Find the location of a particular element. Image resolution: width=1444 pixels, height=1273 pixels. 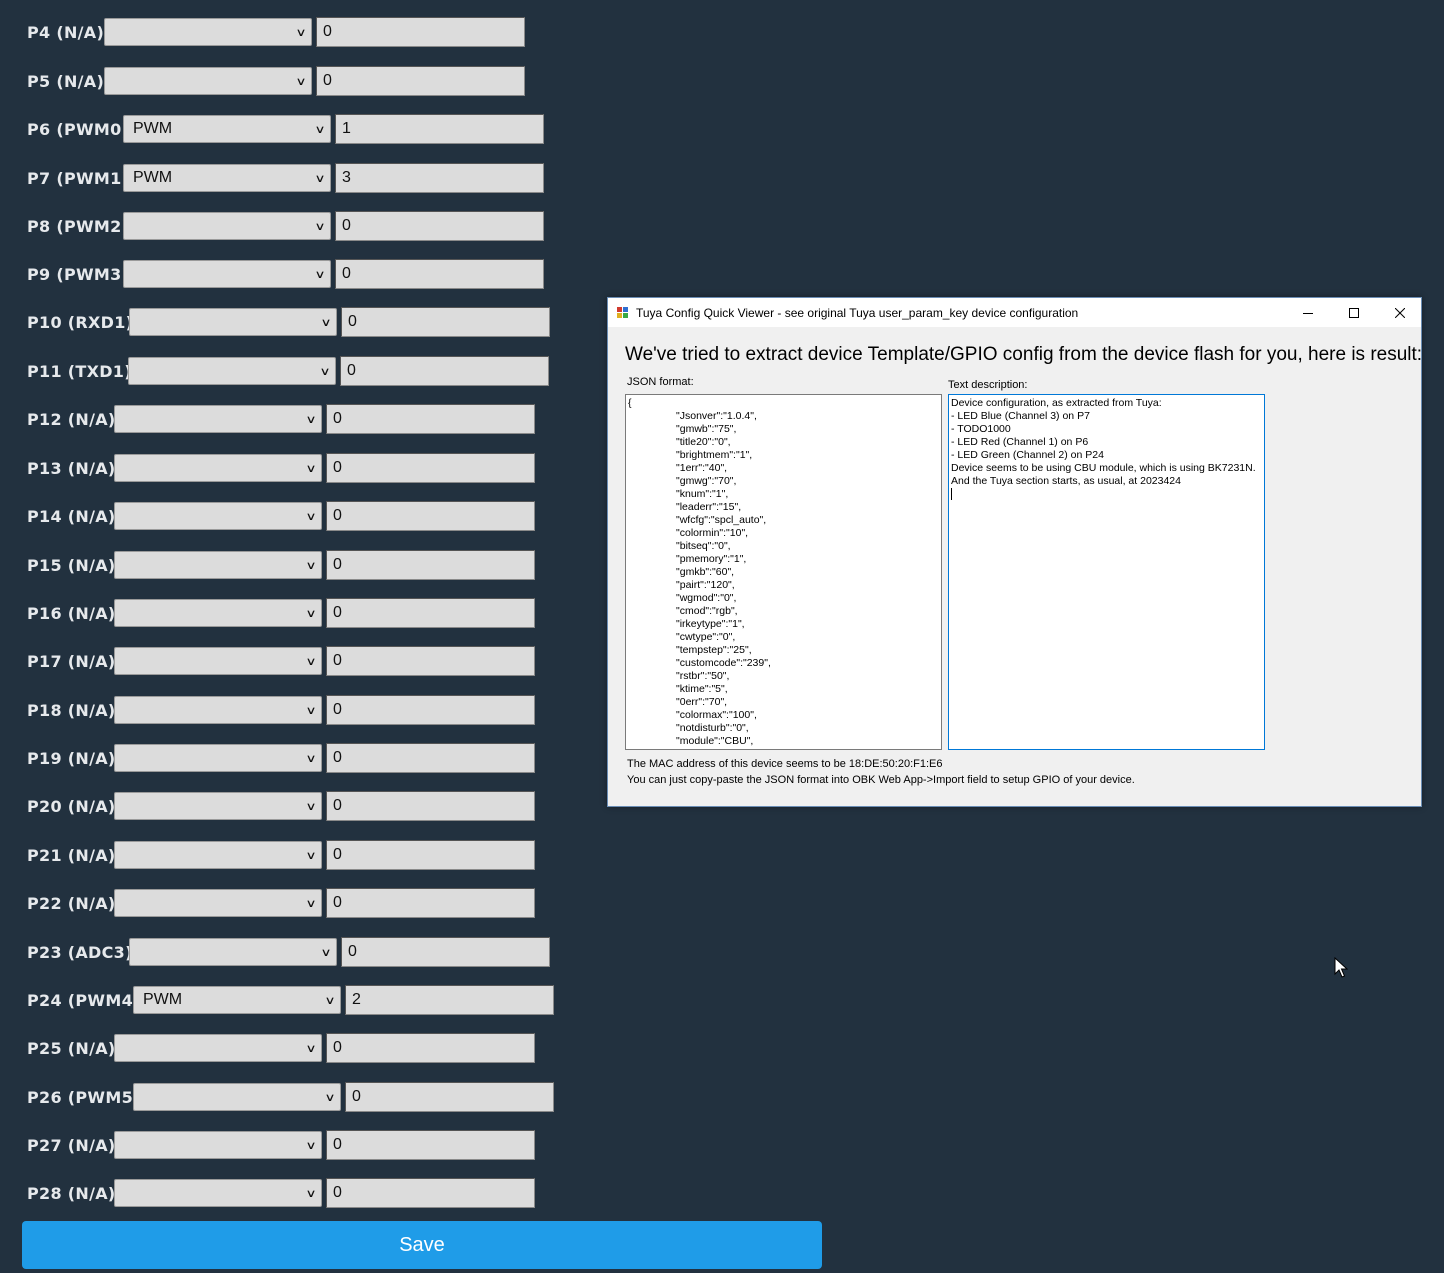

description-line: - LED Red (Channel 1) on P6 is located at coordinates (1020, 442).